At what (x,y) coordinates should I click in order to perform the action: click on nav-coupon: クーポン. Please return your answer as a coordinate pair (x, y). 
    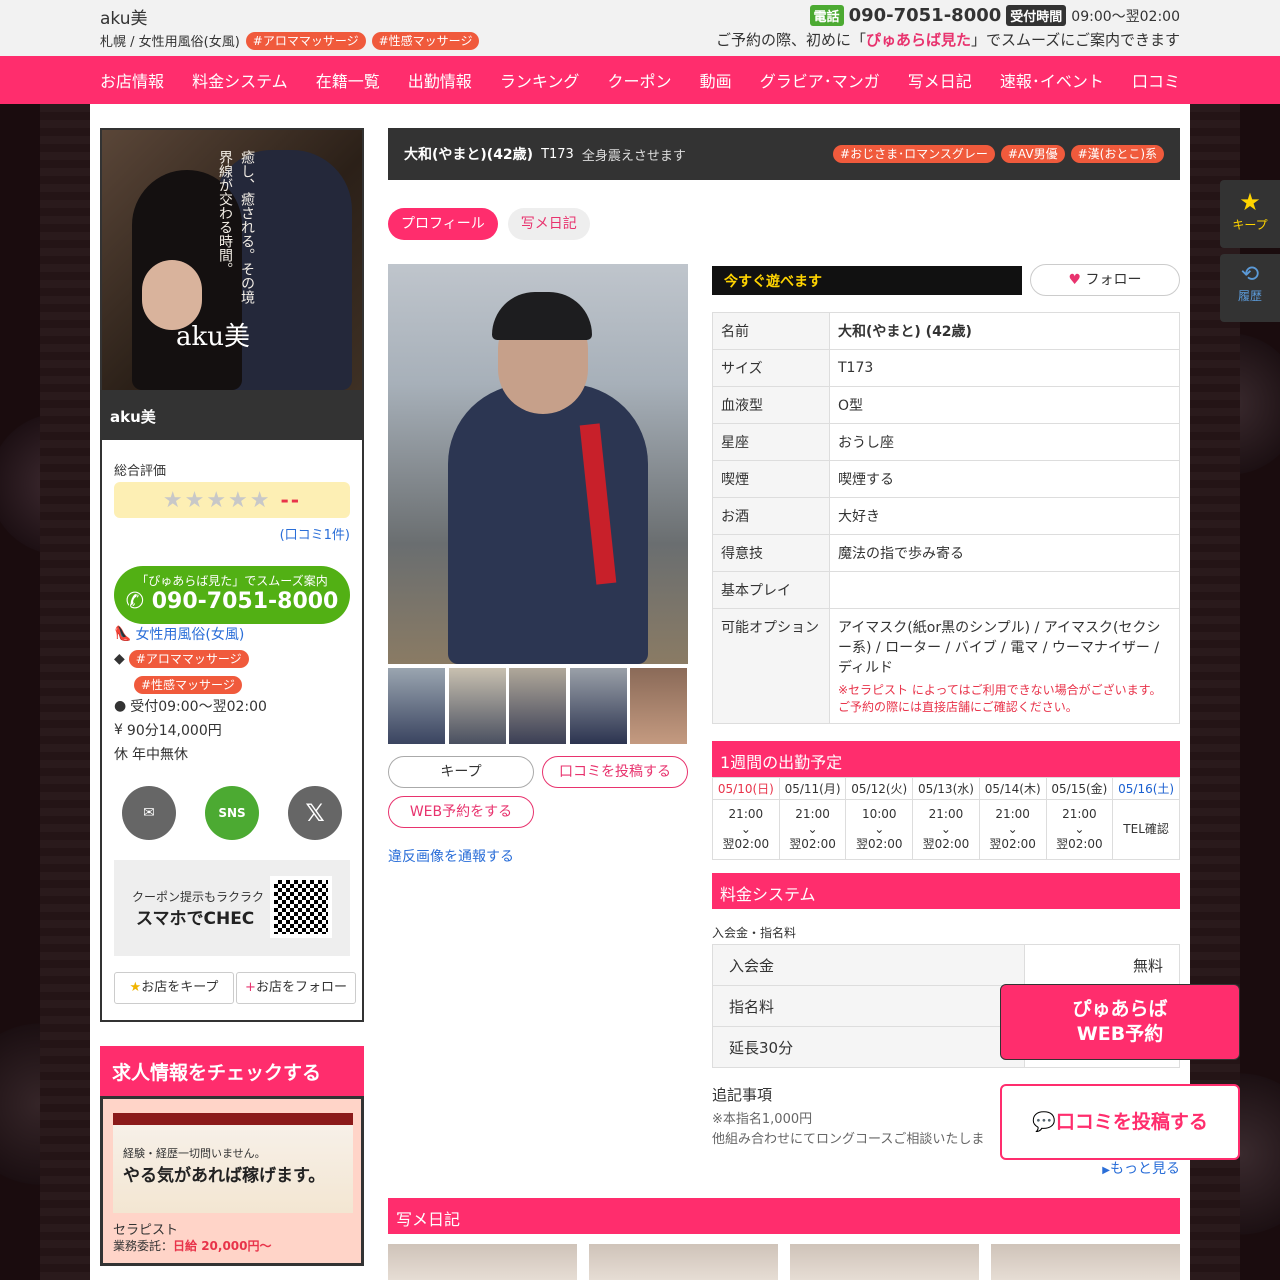
    Looking at the image, I should click on (640, 80).